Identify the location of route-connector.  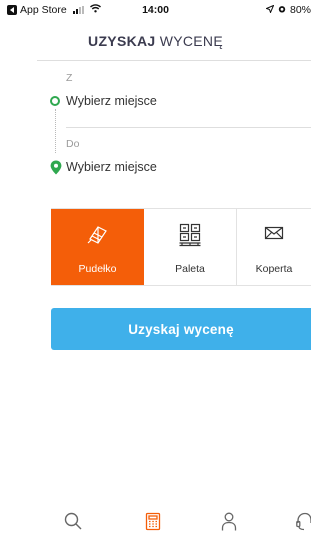
(55, 131).